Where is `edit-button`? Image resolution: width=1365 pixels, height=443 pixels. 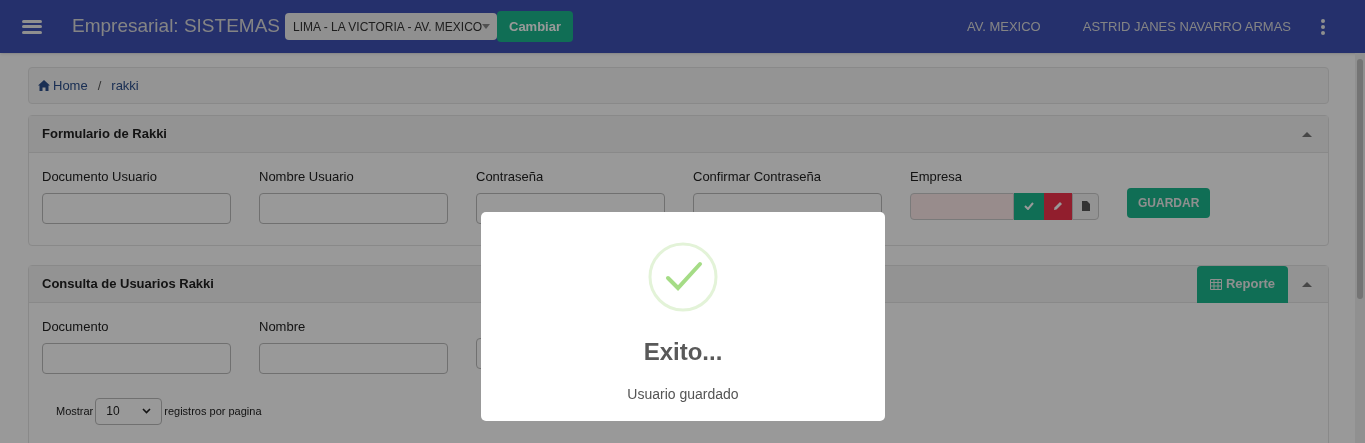
edit-button is located at coordinates (1058, 206).